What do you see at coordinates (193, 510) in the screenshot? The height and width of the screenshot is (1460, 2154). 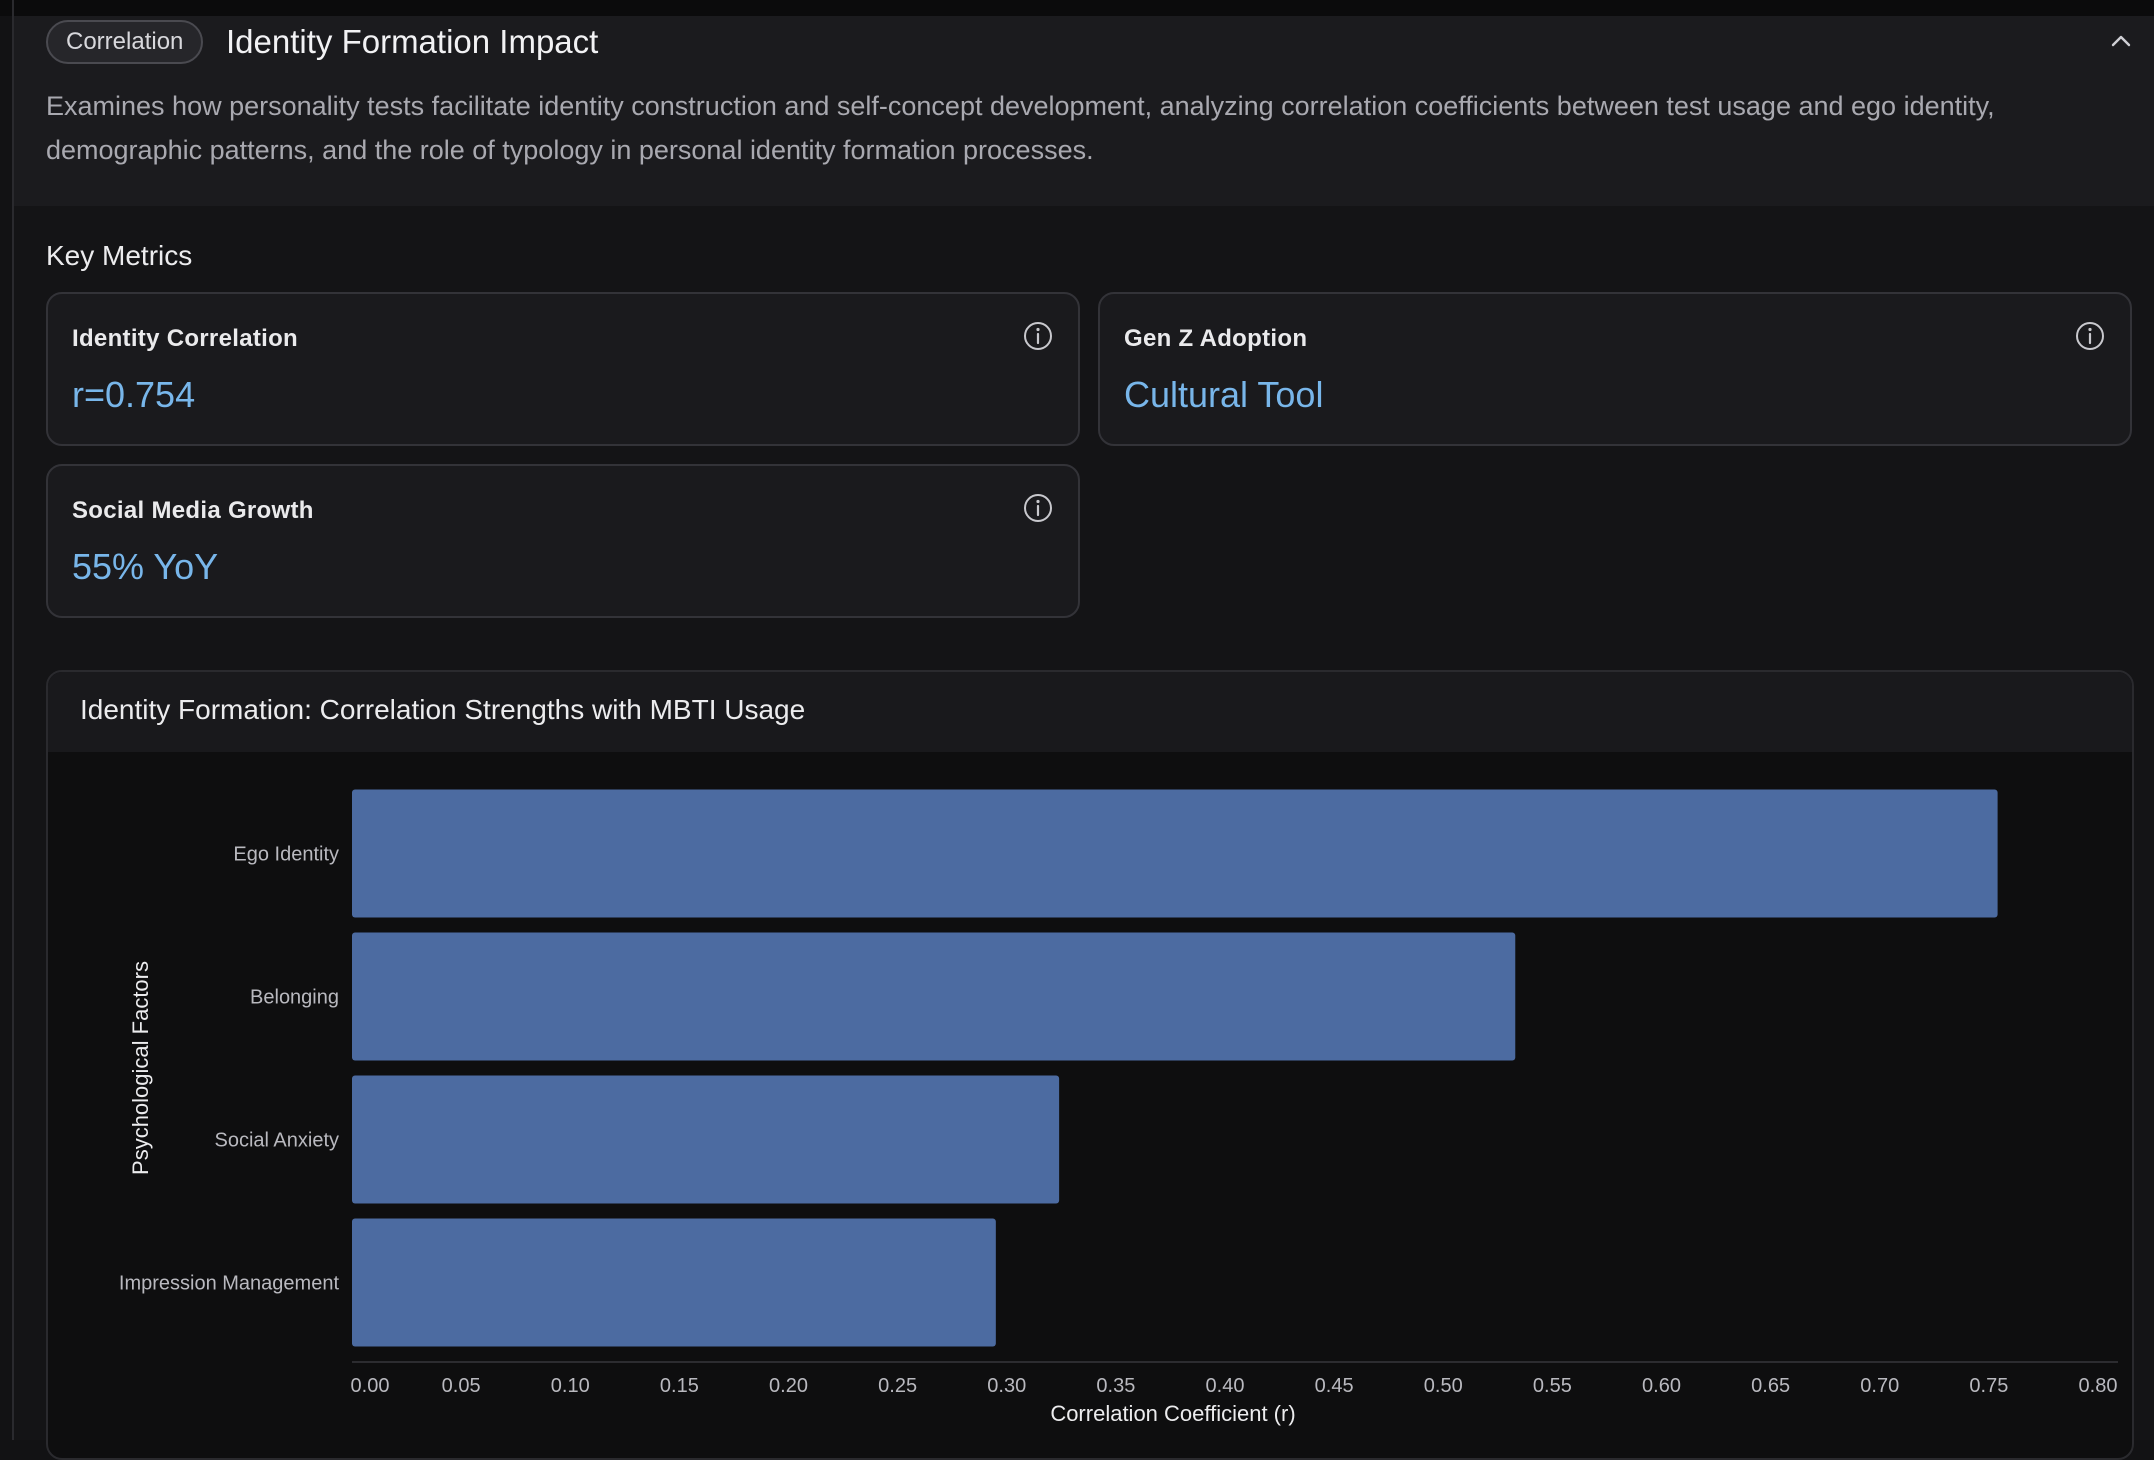 I see `metric-label: Social Media Growth` at bounding box center [193, 510].